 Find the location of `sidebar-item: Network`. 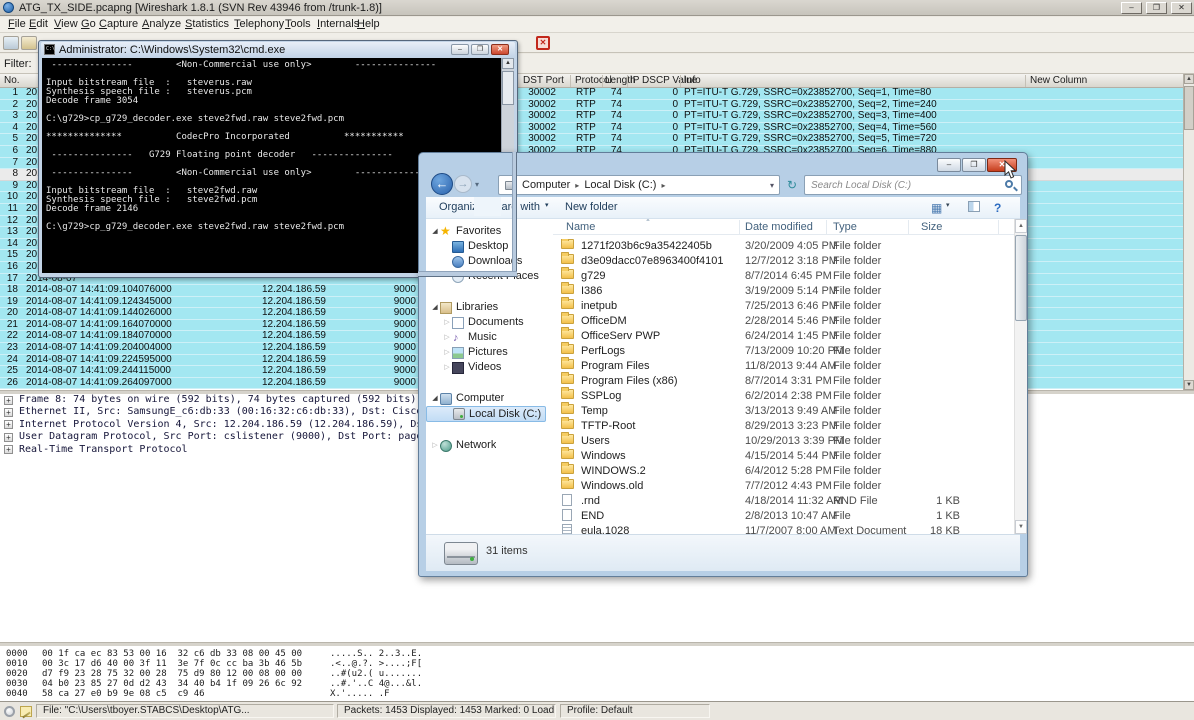

sidebar-item: Network is located at coordinates (486, 445).